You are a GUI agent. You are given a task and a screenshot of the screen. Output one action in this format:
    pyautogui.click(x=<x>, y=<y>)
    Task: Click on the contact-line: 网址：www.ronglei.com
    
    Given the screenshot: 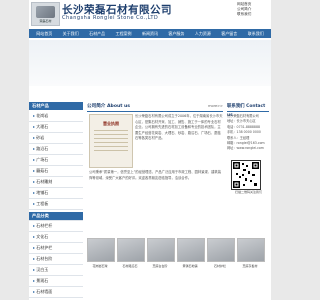 What is the action you would take?
    pyautogui.click(x=245, y=148)
    